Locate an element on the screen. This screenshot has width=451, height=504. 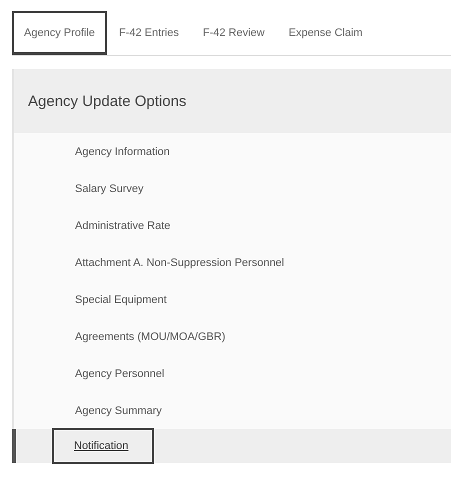
tab: Expense Claim is located at coordinates (325, 33).